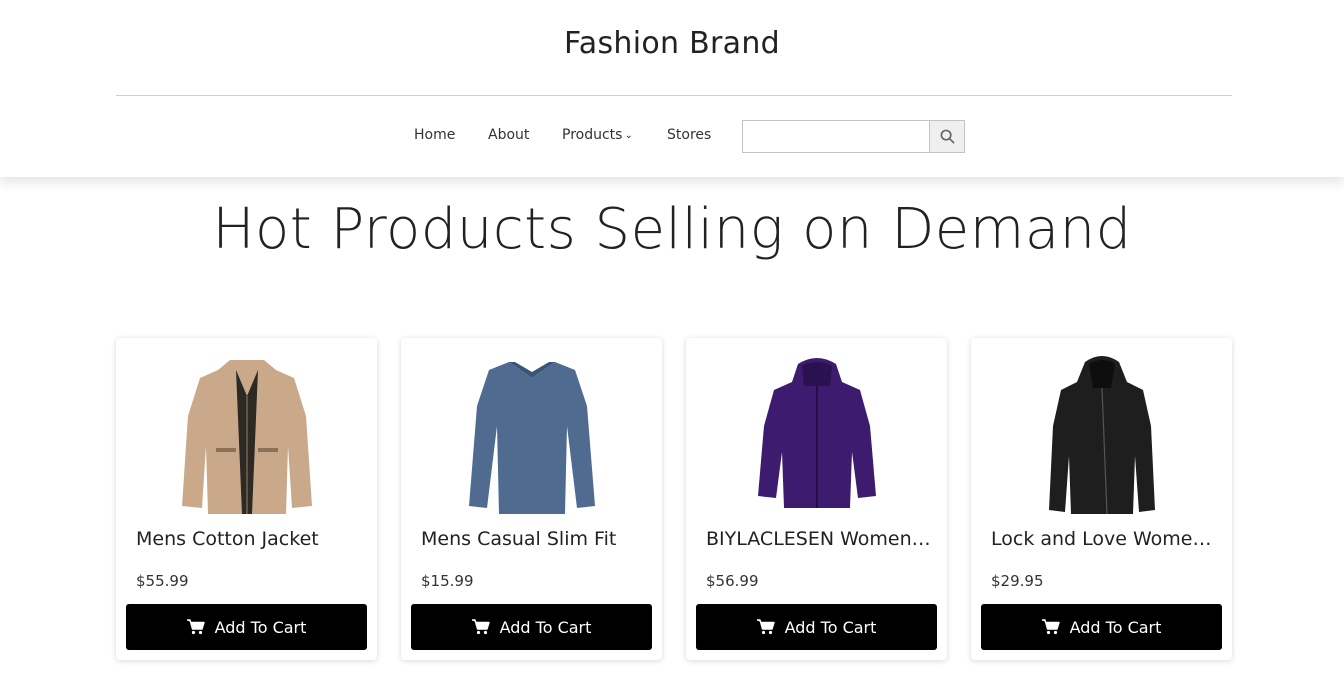  What do you see at coordinates (674, 95) in the screenshot?
I see `header-divider` at bounding box center [674, 95].